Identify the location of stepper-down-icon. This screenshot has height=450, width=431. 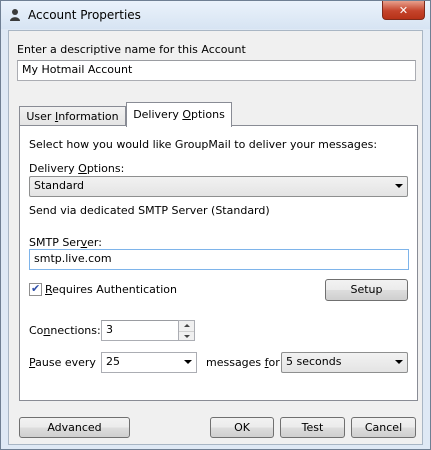
(186, 336).